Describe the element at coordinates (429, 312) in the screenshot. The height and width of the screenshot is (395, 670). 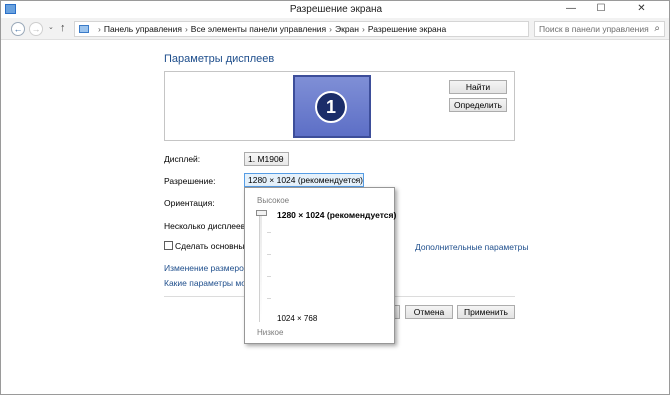
I see `cancel-button: Отмена` at that location.